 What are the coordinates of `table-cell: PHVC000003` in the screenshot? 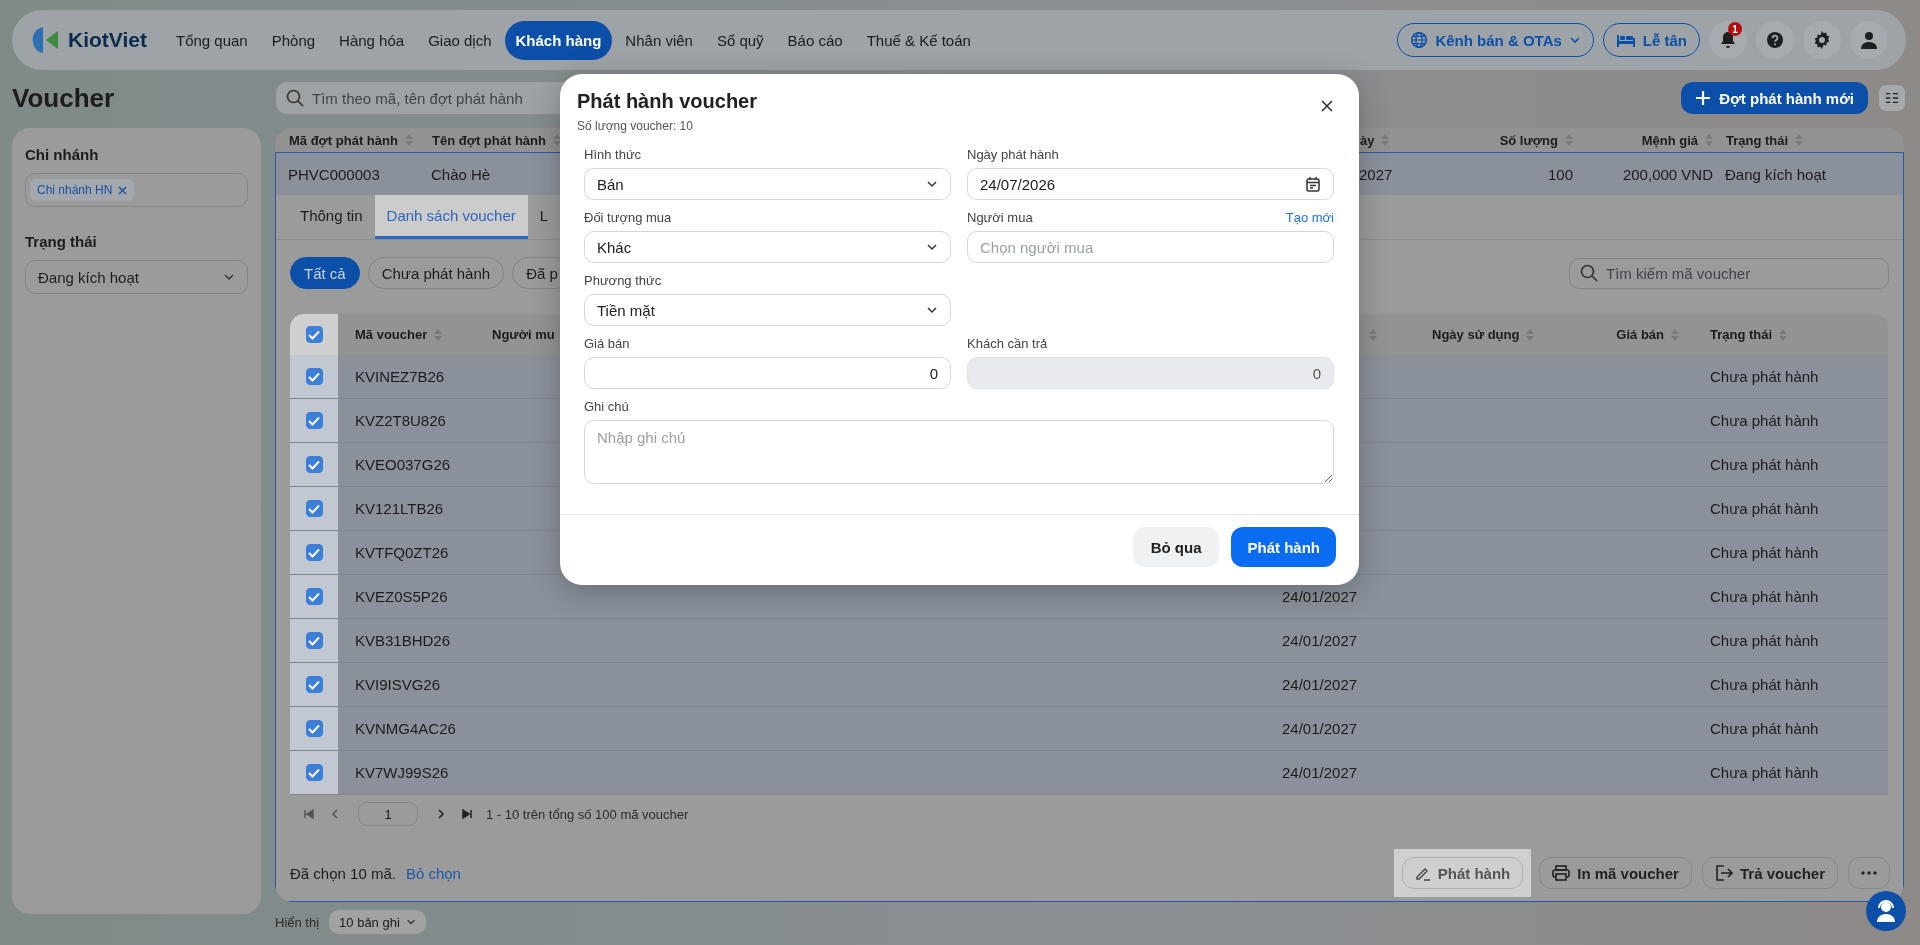 It's located at (334, 174).